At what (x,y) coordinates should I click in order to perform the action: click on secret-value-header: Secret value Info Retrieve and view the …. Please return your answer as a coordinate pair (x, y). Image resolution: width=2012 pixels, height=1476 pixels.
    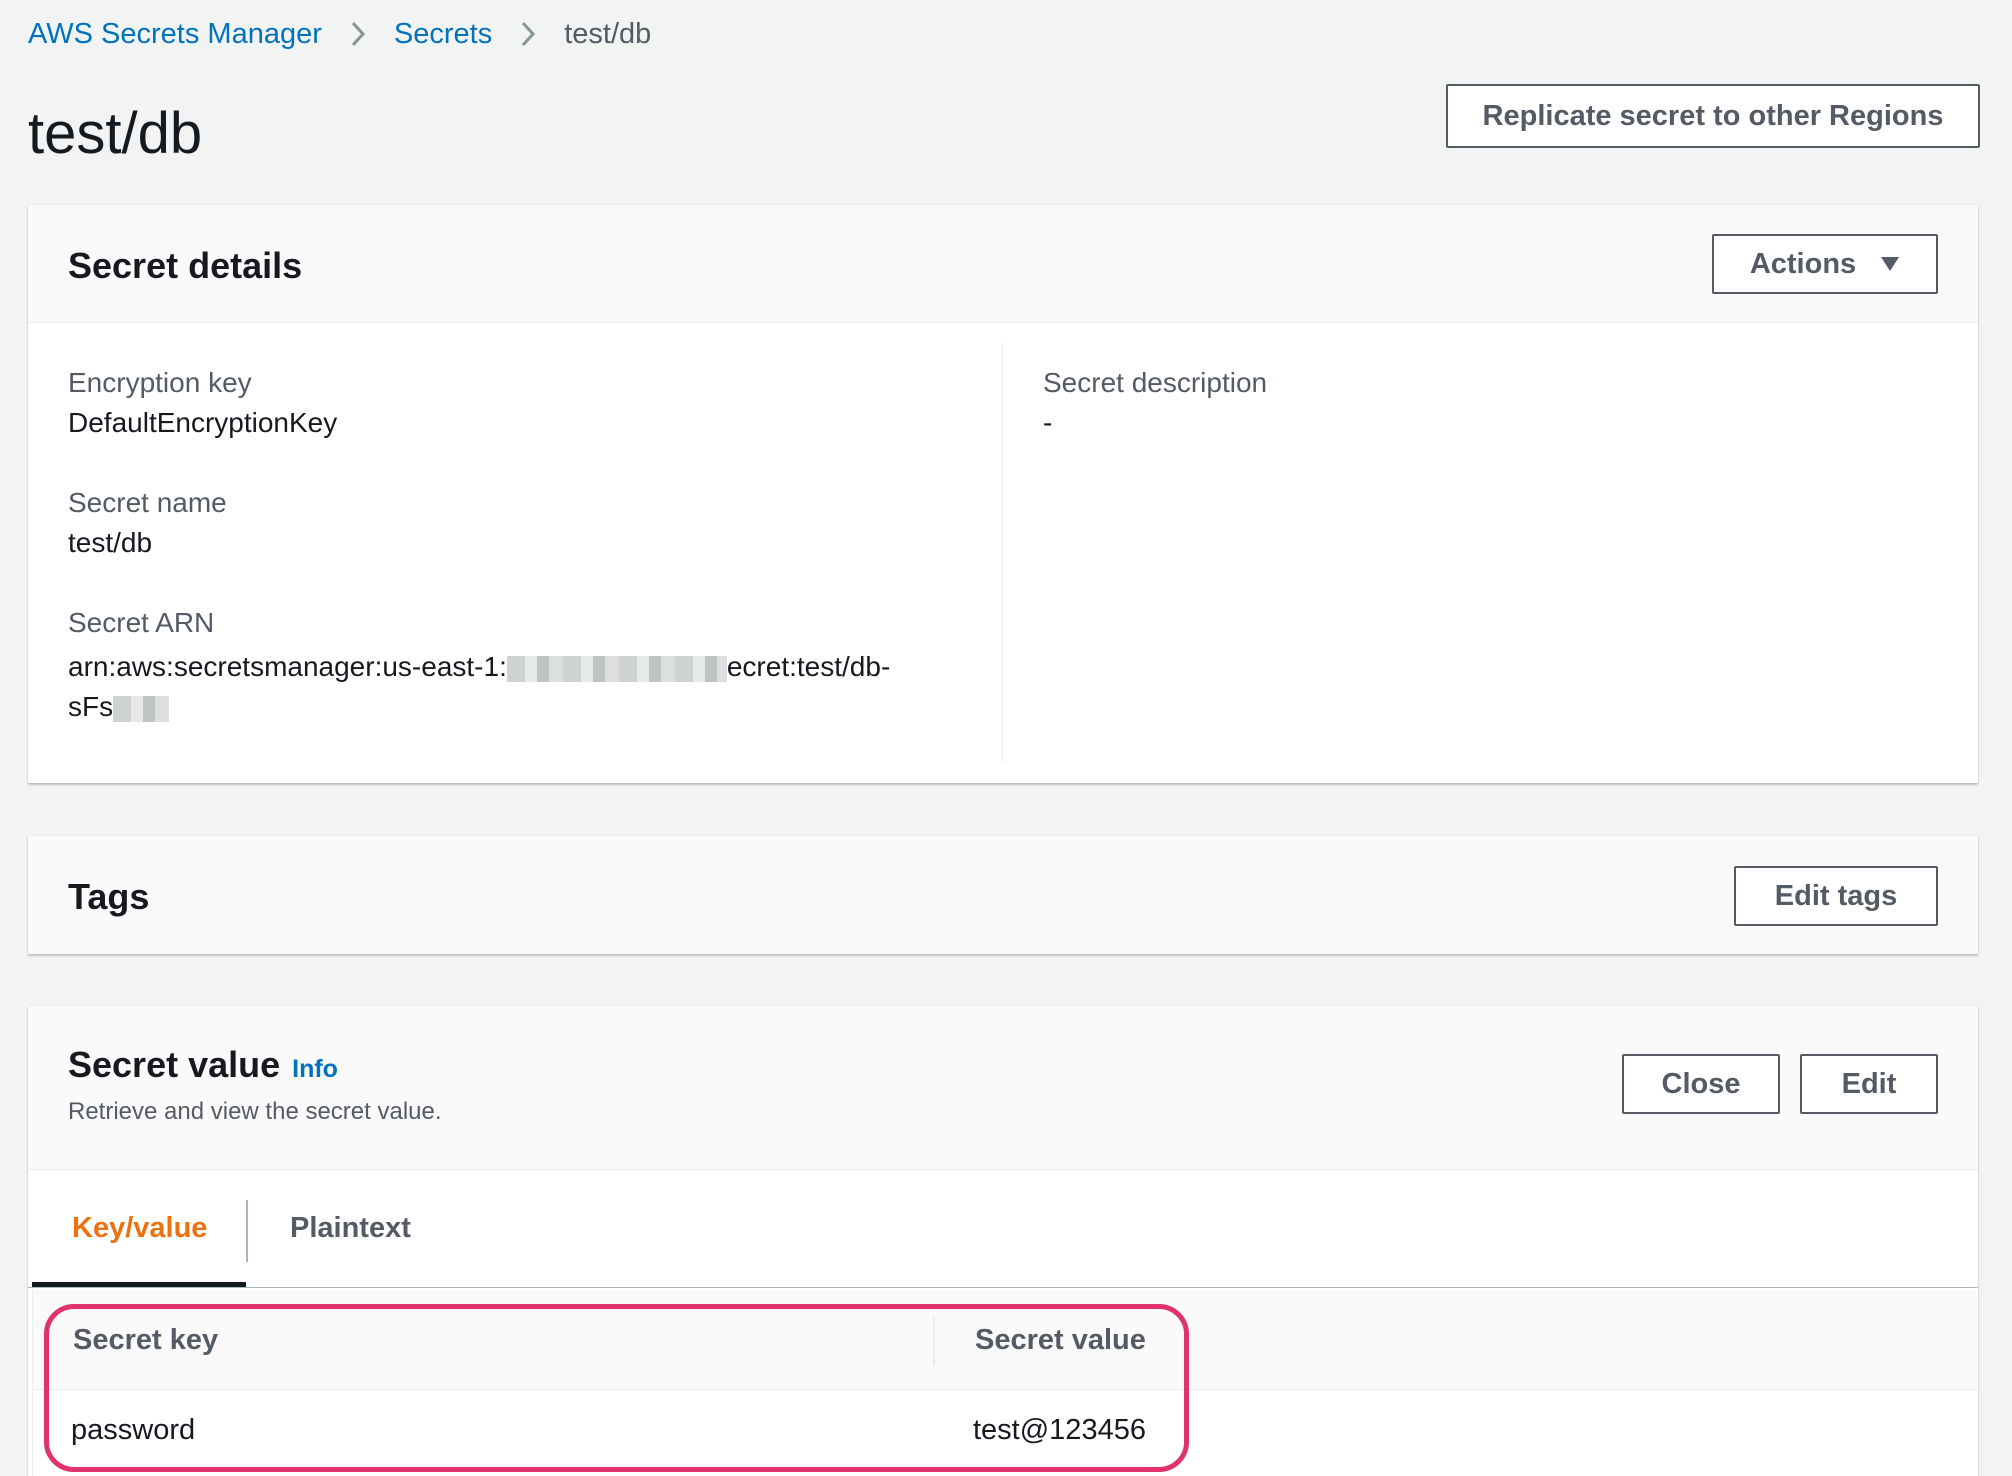
    Looking at the image, I should click on (1003, 1088).